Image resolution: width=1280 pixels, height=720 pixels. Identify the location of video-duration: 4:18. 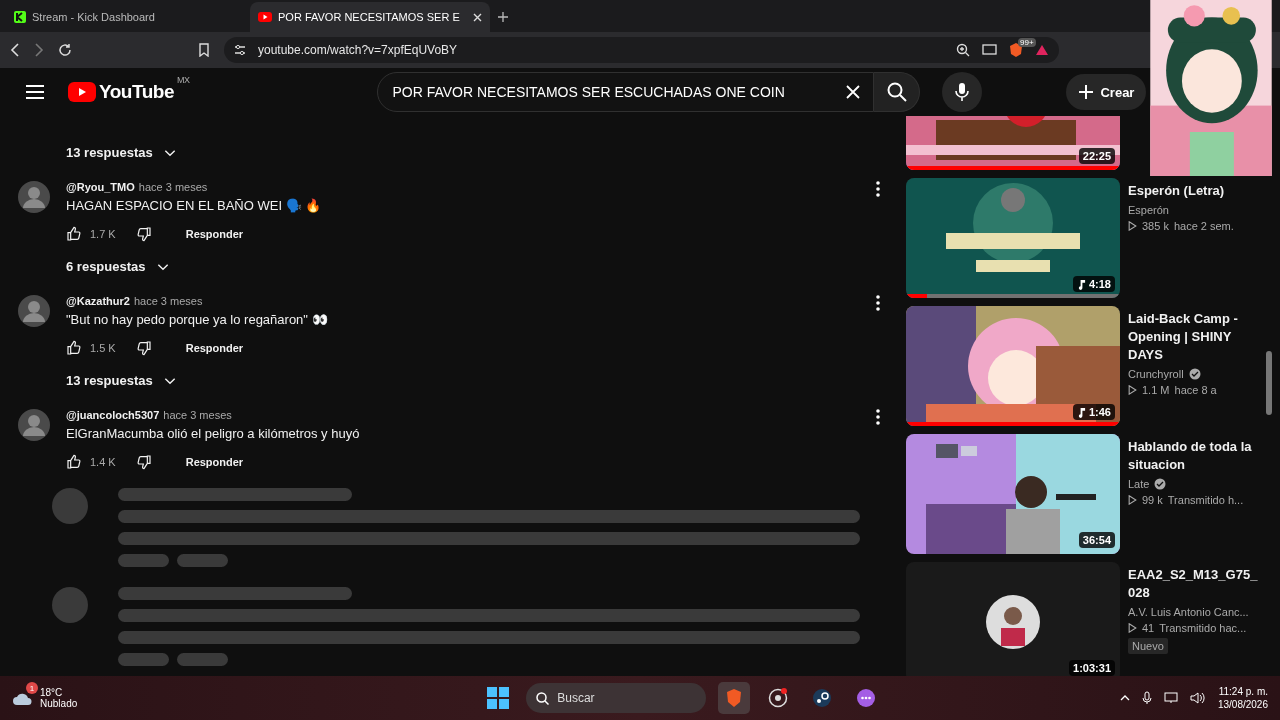
(1093, 284).